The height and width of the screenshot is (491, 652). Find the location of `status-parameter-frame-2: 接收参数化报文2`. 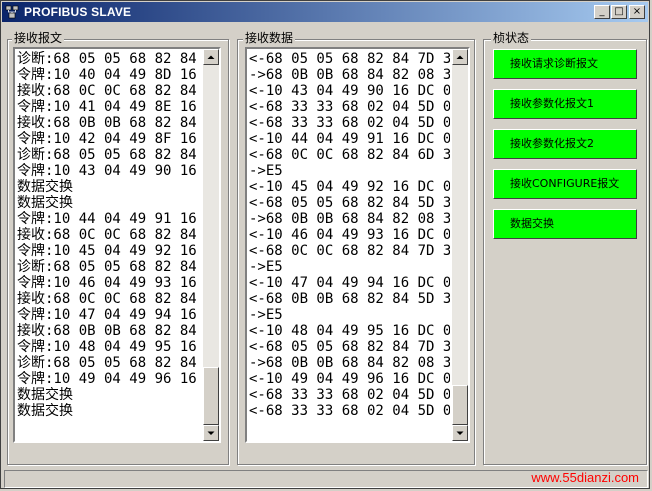

status-parameter-frame-2: 接收参数化报文2 is located at coordinates (565, 144).